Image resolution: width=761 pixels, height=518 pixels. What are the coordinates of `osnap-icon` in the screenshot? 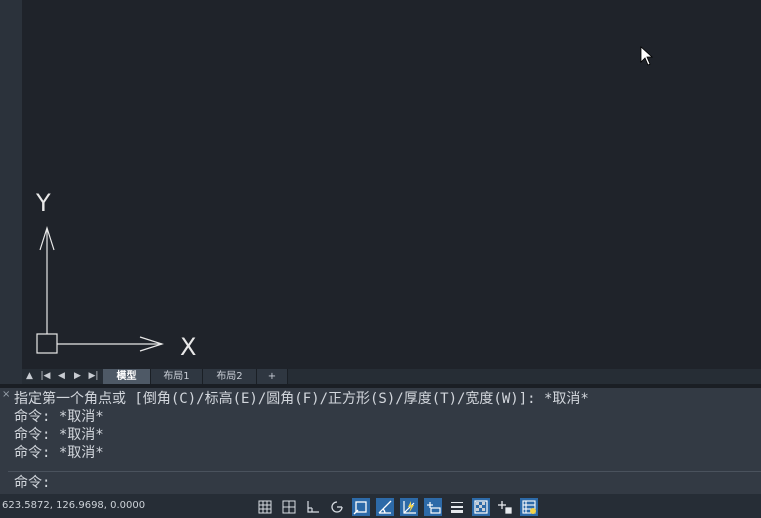 It's located at (360, 508).